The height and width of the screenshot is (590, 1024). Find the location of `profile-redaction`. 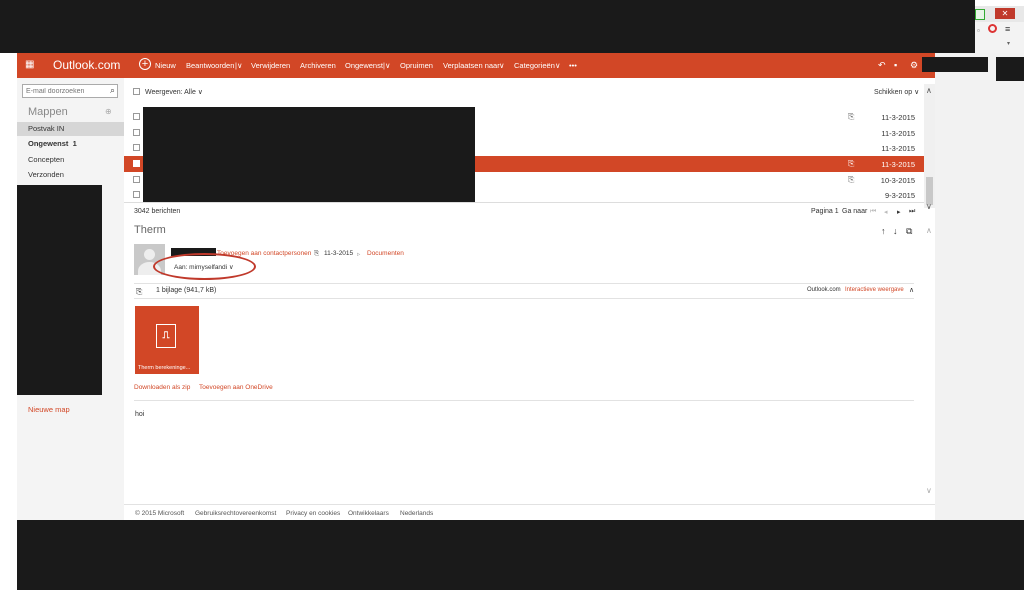

profile-redaction is located at coordinates (1010, 69).